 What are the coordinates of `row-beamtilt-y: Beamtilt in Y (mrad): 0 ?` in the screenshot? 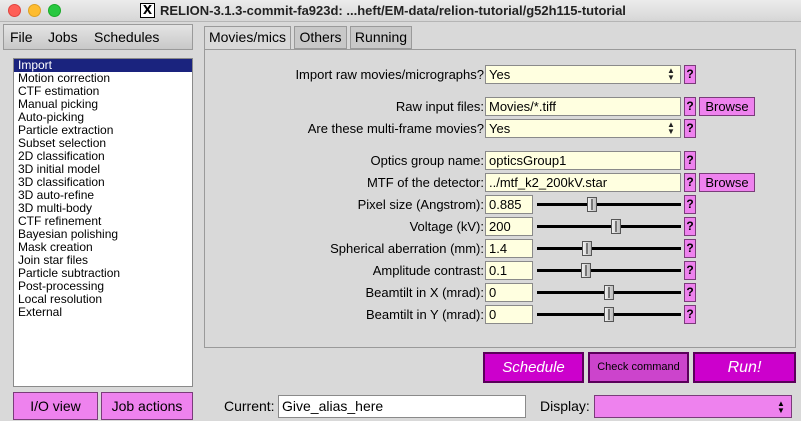 It's located at (501, 315).